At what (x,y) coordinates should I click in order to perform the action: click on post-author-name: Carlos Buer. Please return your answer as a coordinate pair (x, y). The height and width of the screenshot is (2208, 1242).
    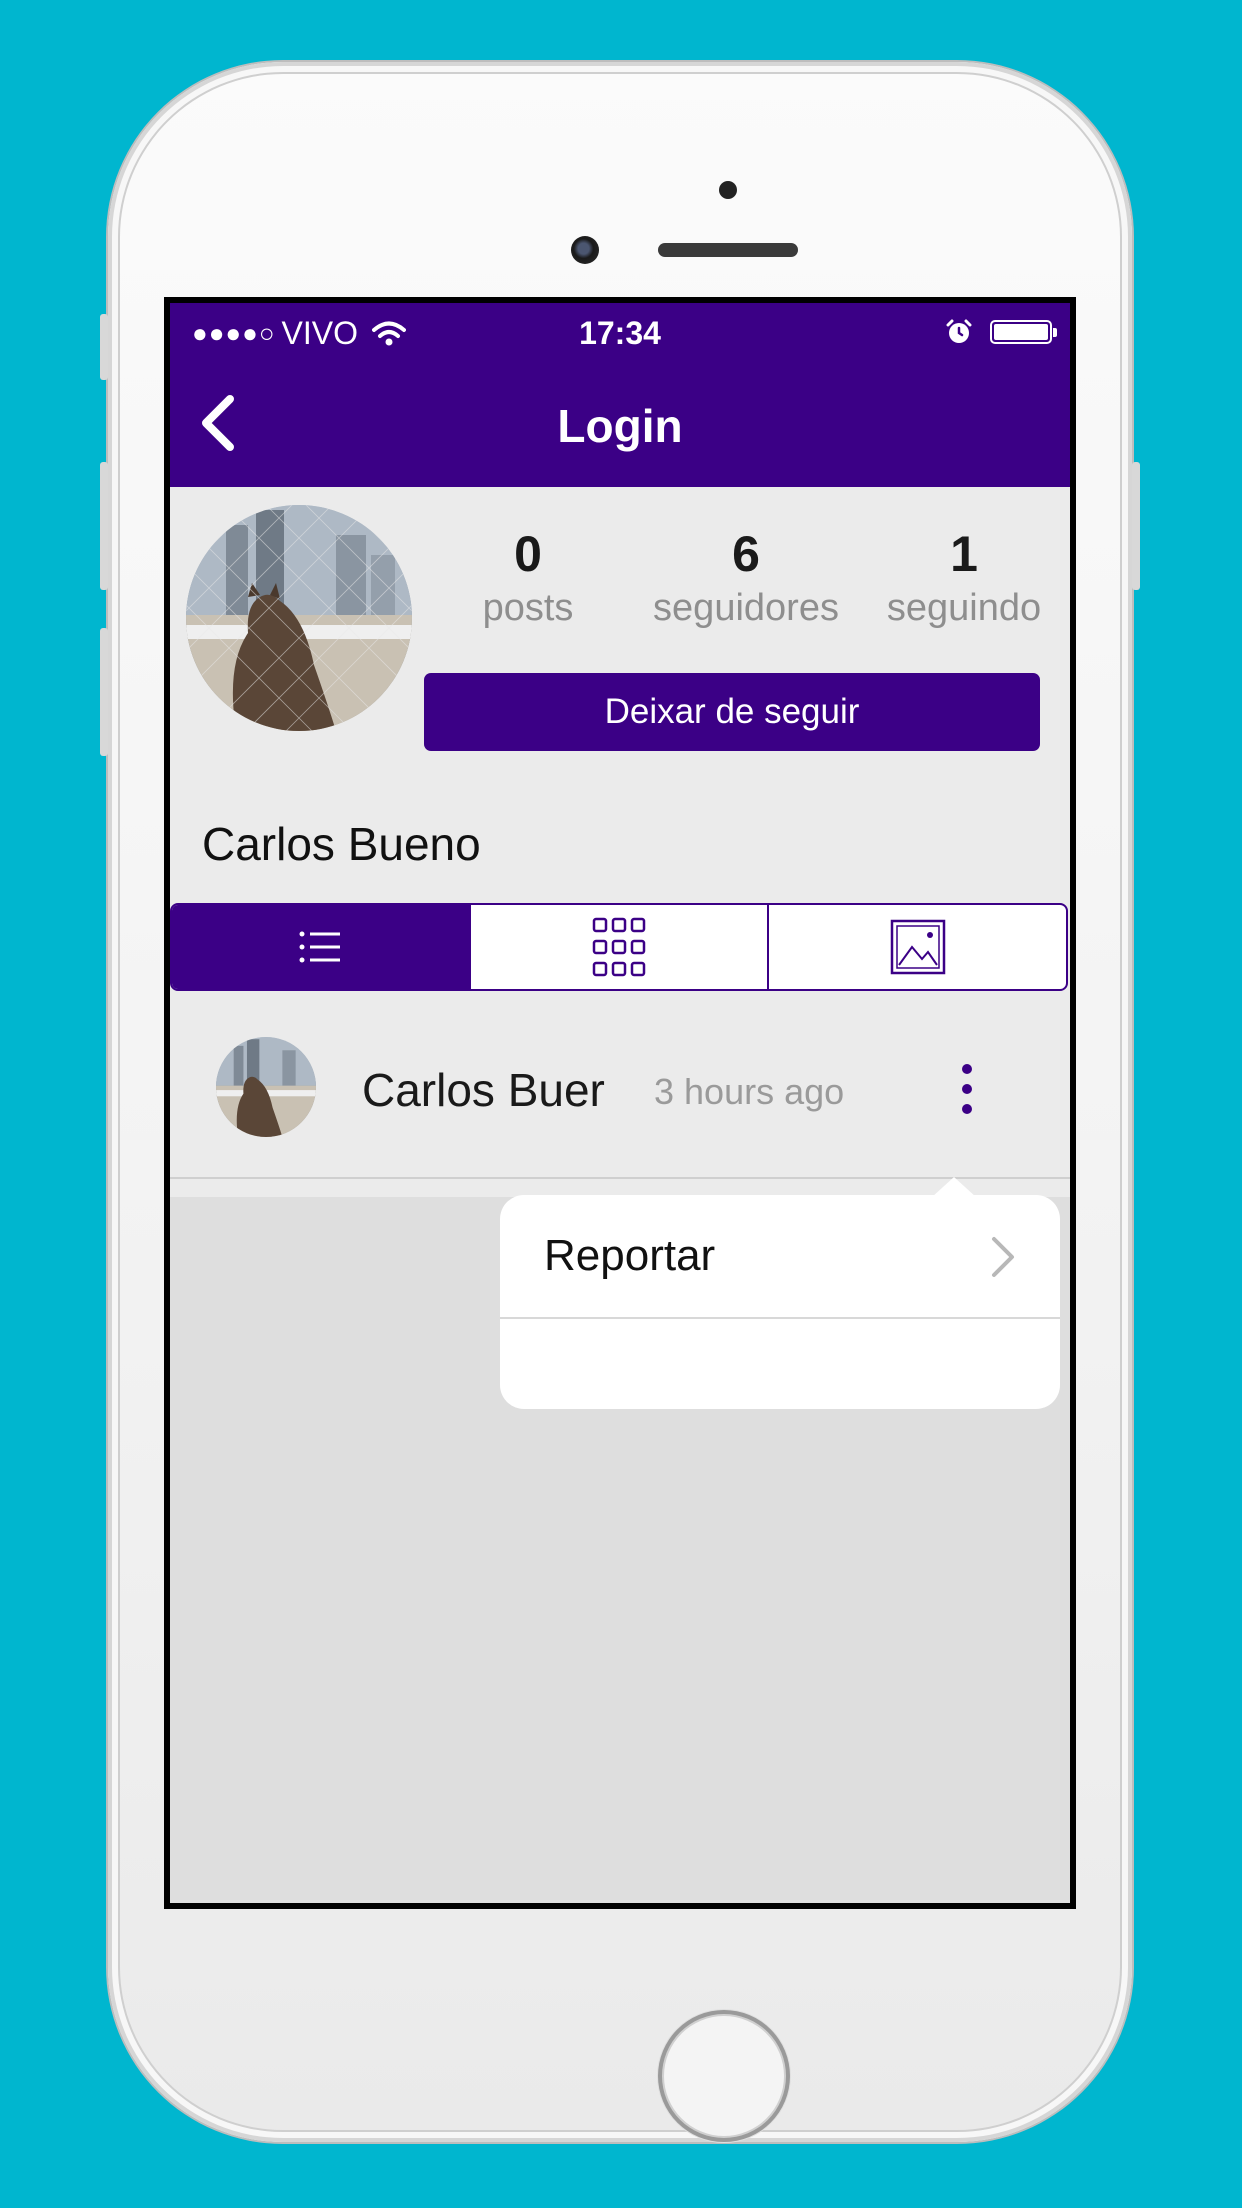
    Looking at the image, I should click on (483, 1090).